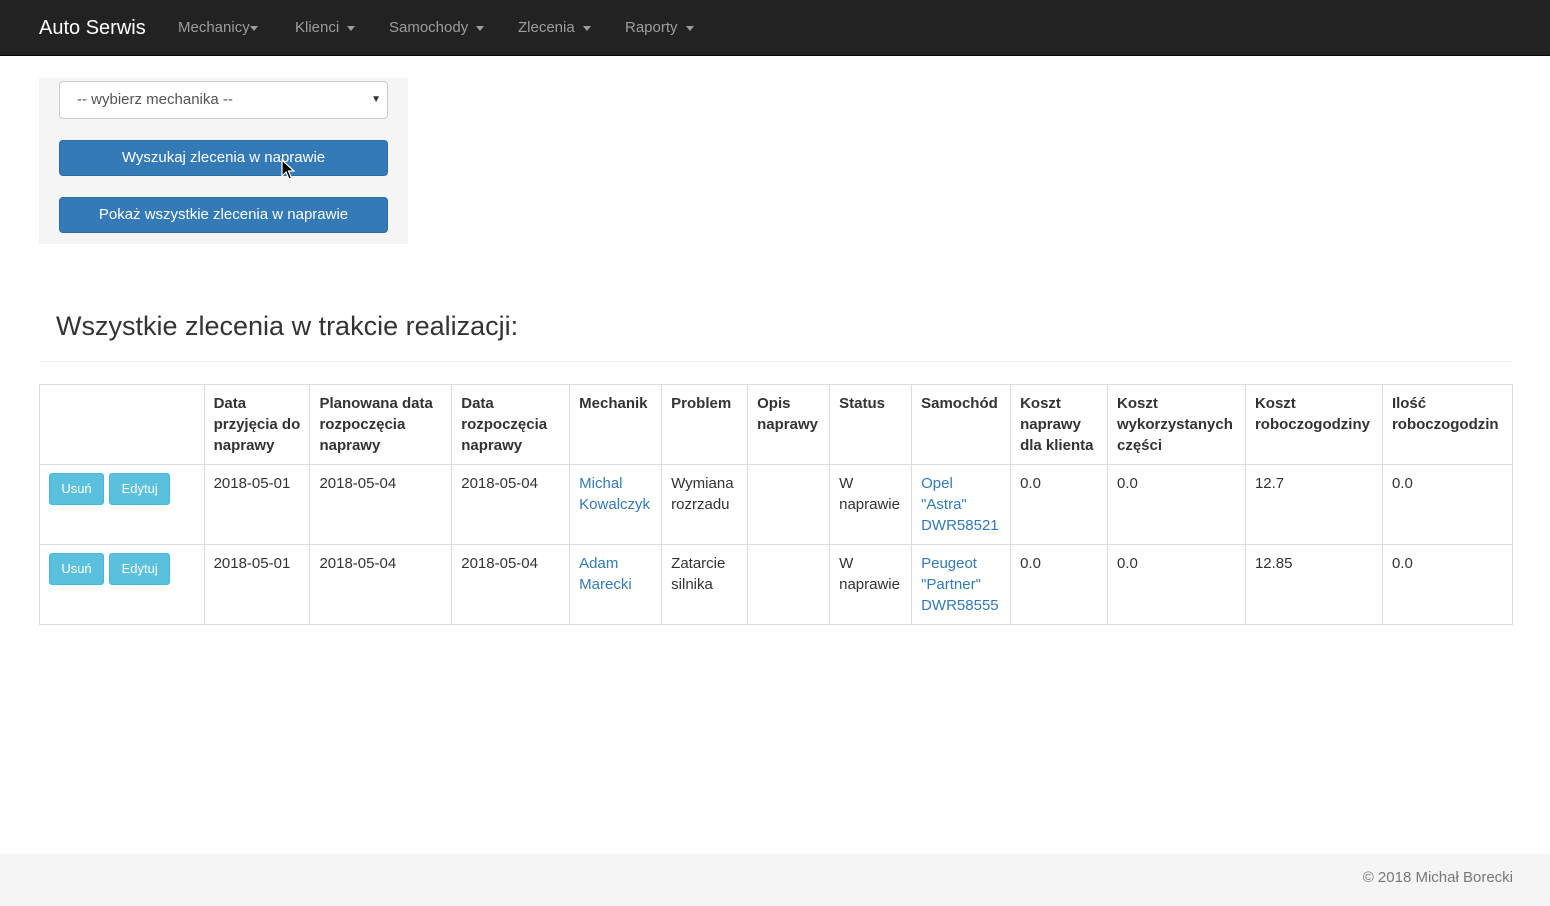 This screenshot has width=1550, height=906. I want to click on column-header-mechanic: Mechanik, so click(616, 424).